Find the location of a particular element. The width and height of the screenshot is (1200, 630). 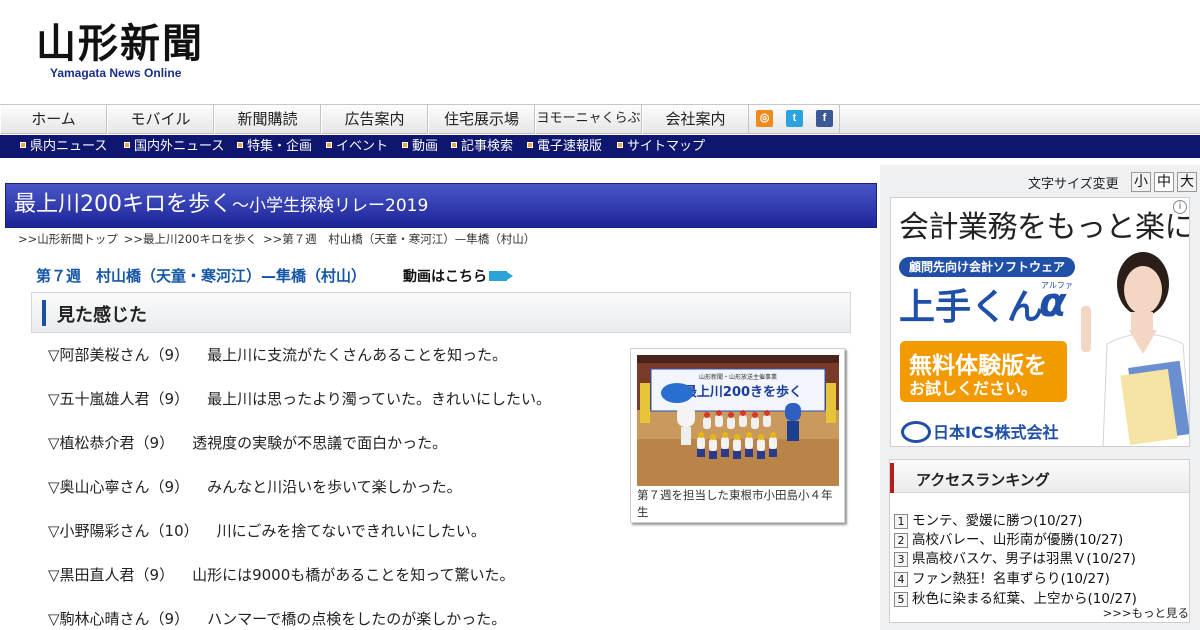

quote-text: 最上川は思ったより濁っていた。きれいにしたい。 is located at coordinates (379, 399).